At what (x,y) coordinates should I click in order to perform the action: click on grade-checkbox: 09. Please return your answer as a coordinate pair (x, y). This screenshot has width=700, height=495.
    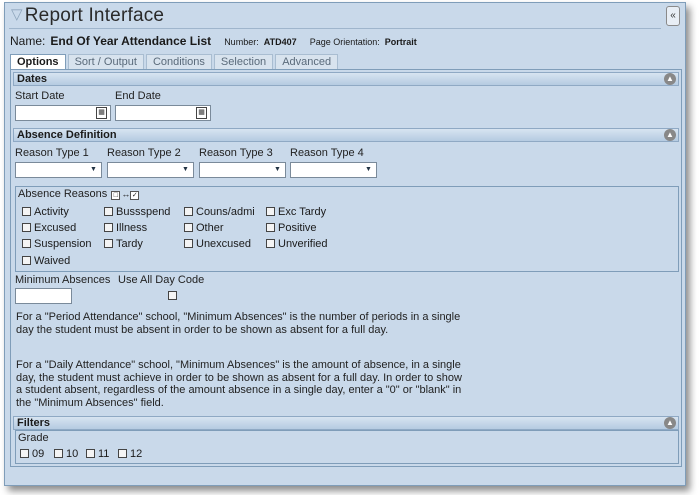
    Looking at the image, I should click on (32, 454).